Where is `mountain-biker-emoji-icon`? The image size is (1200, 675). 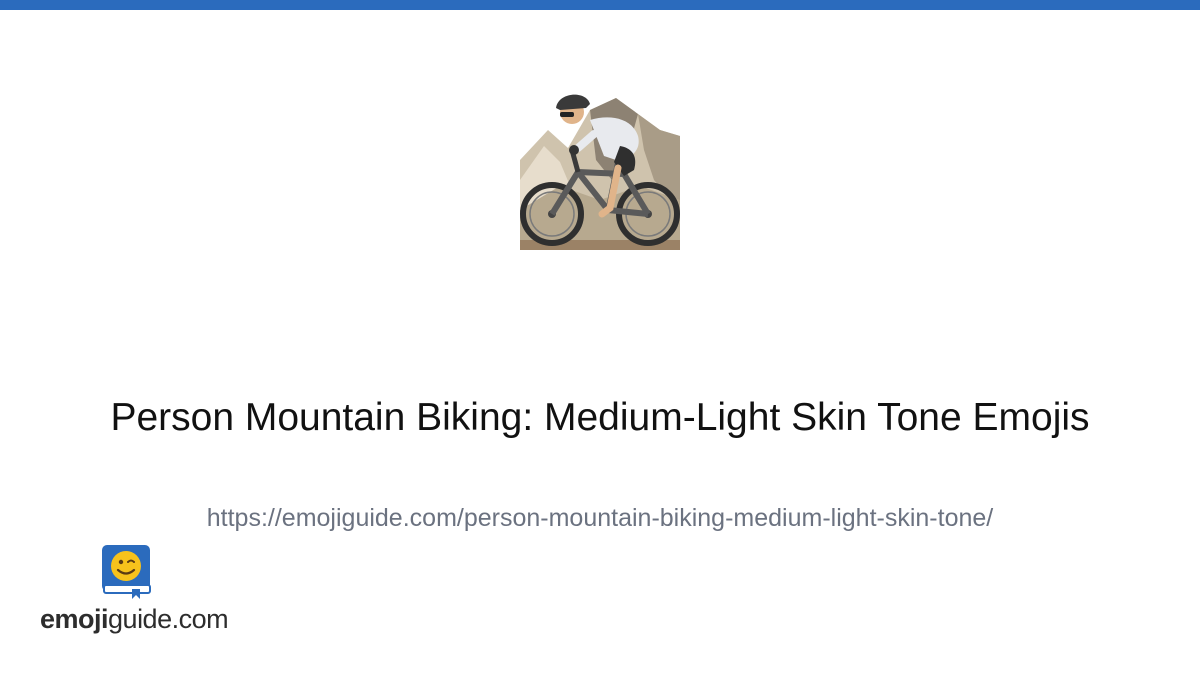
mountain-biker-emoji-icon is located at coordinates (600, 170).